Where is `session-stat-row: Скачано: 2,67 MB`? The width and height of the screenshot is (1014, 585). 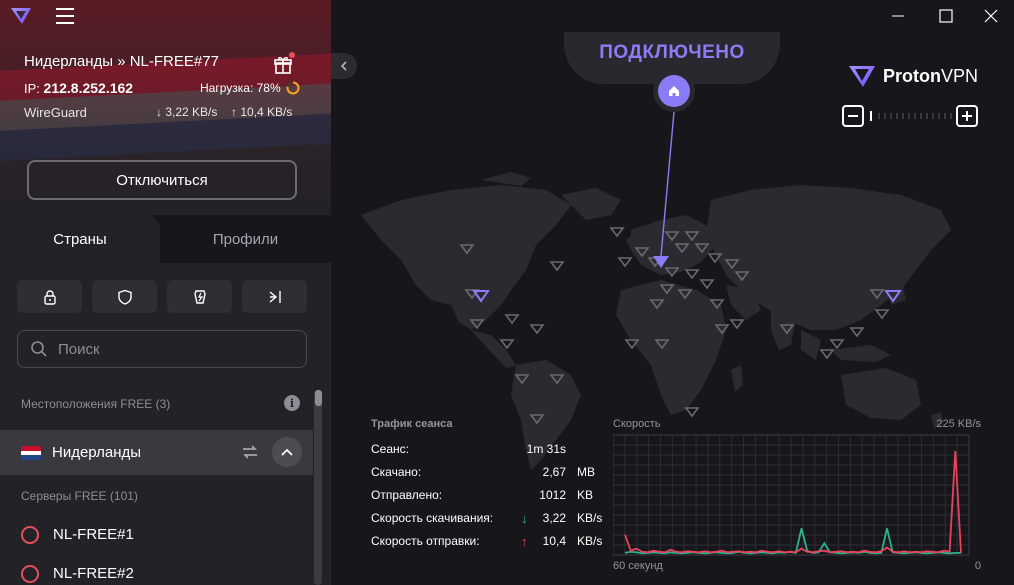
session-stat-row: Скачано: 2,67 MB is located at coordinates (488, 476).